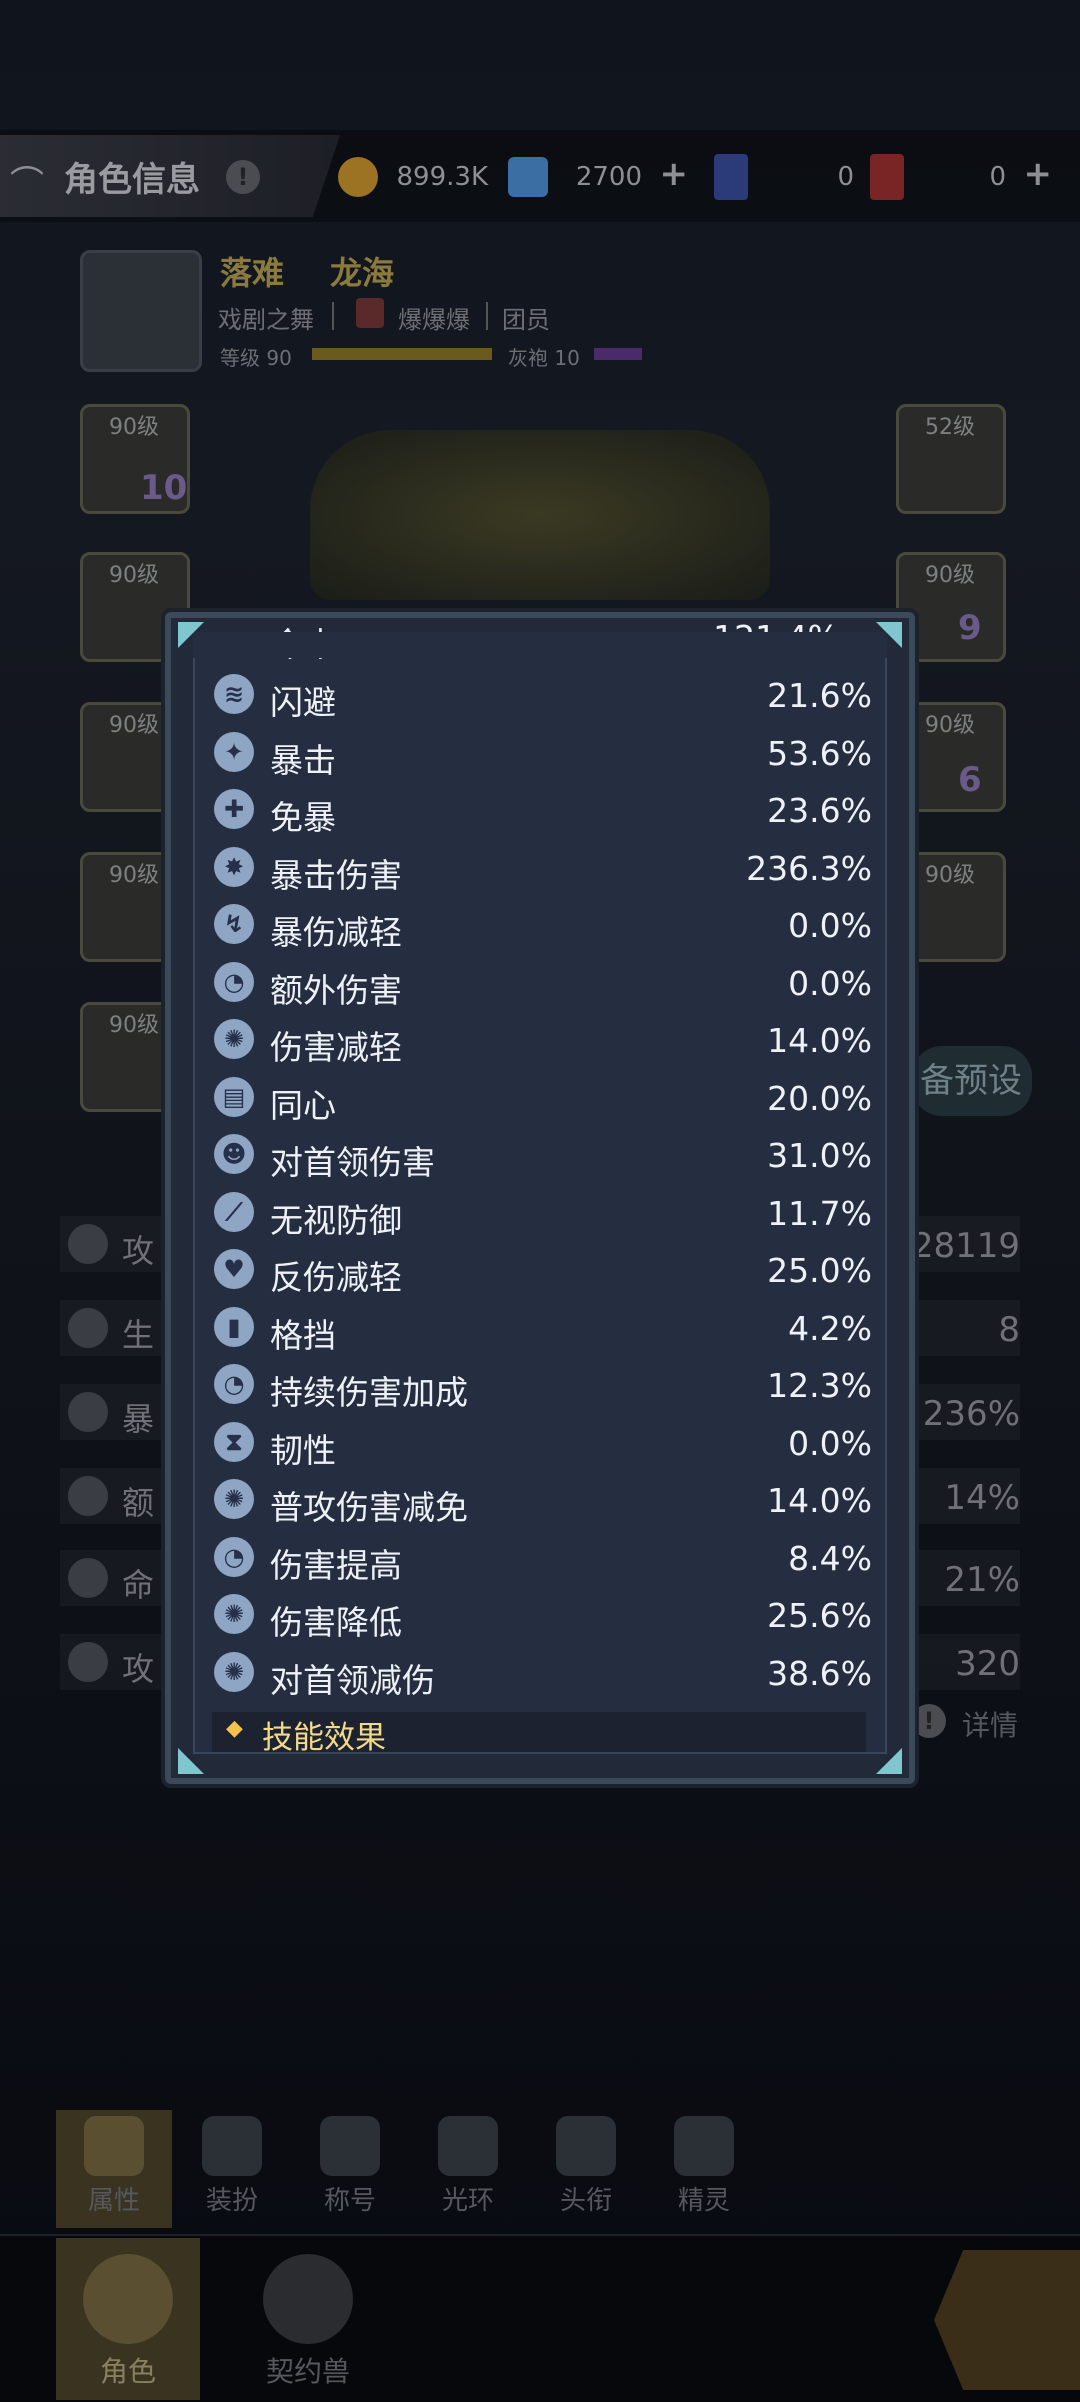  I want to click on block-icon: ▮, so click(234, 1326).